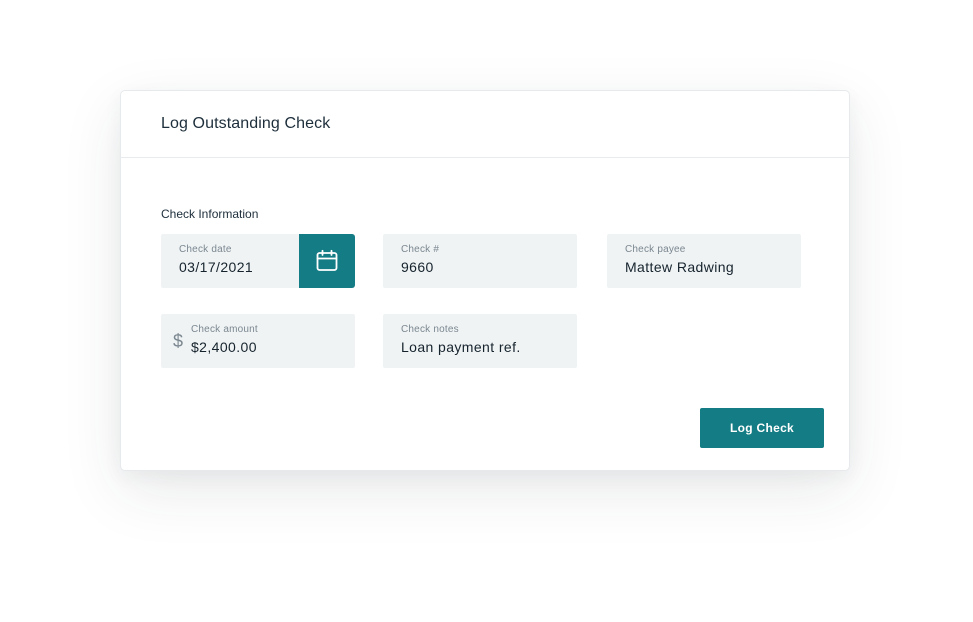 The image size is (973, 622). I want to click on section-label: Check Information, so click(210, 214).